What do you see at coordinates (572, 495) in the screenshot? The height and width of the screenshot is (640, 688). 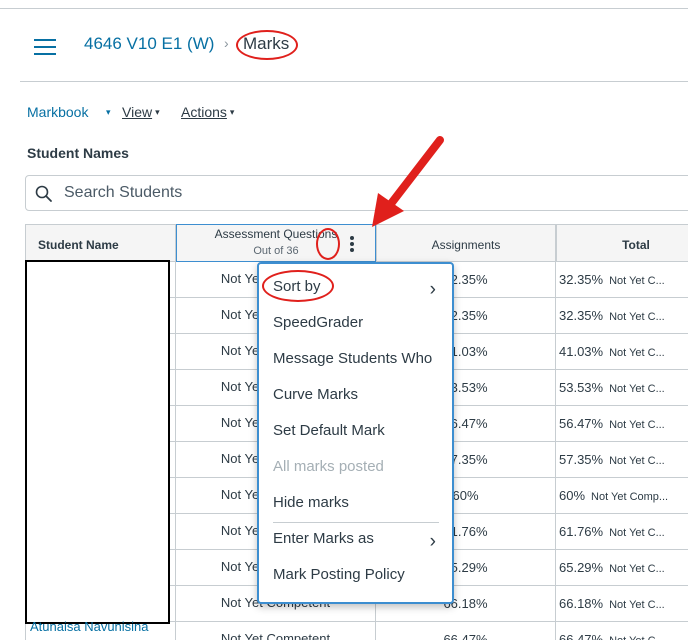 I see `total-percent: 60%` at bounding box center [572, 495].